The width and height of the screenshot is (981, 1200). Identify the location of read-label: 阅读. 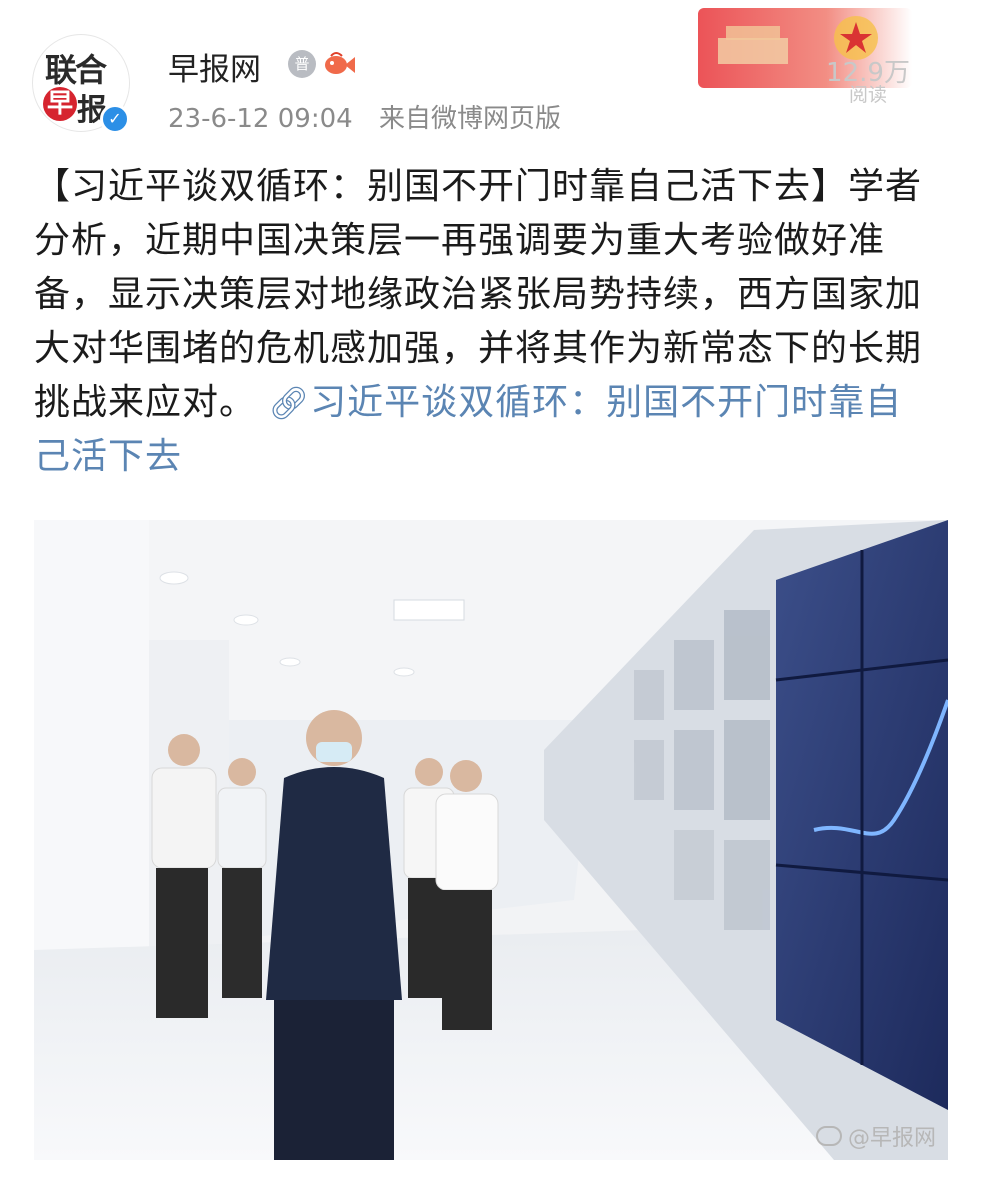
(867, 95).